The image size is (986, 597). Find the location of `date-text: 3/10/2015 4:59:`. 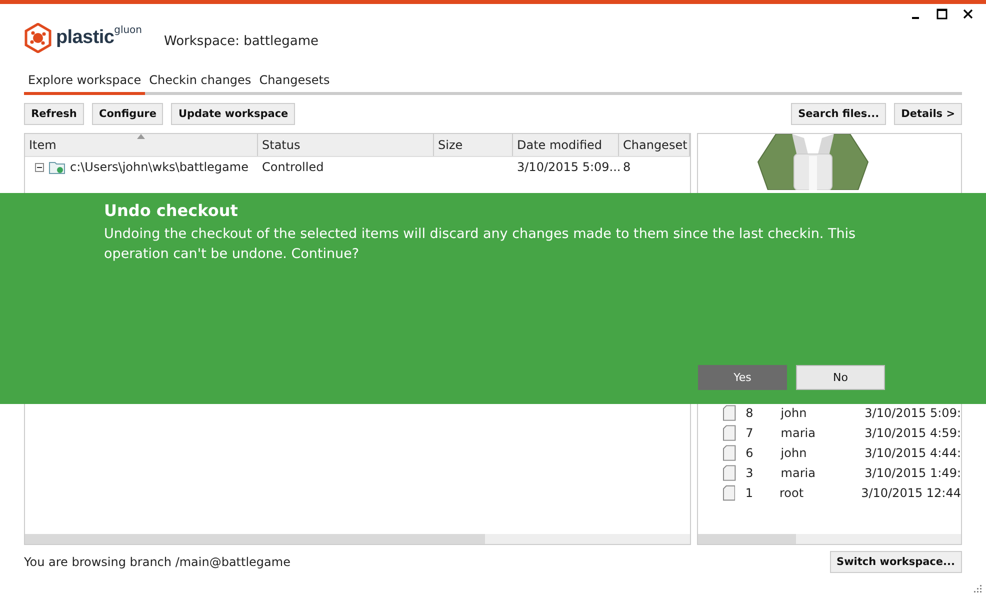

date-text: 3/10/2015 4:59: is located at coordinates (912, 433).